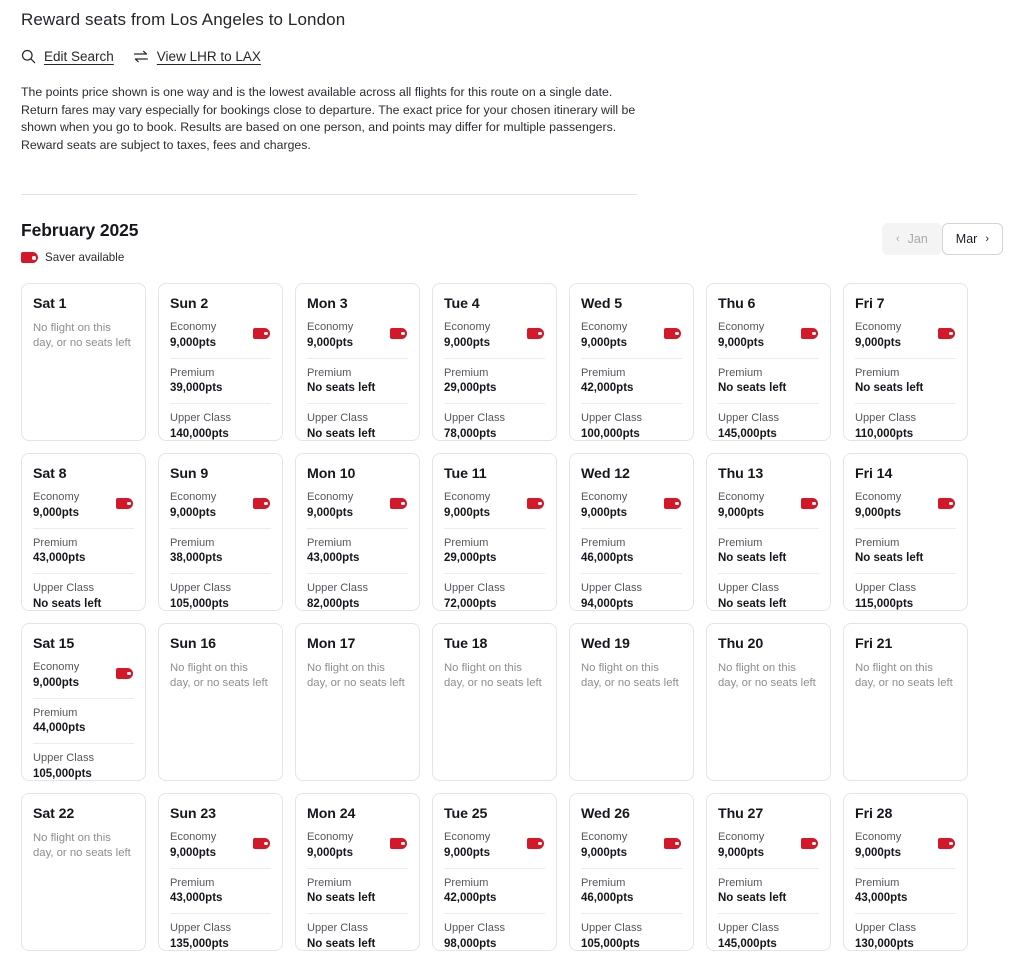 Image resolution: width=1024 pixels, height=974 pixels. I want to click on cabin-row: Upper Class 100,000pts, so click(631, 426).